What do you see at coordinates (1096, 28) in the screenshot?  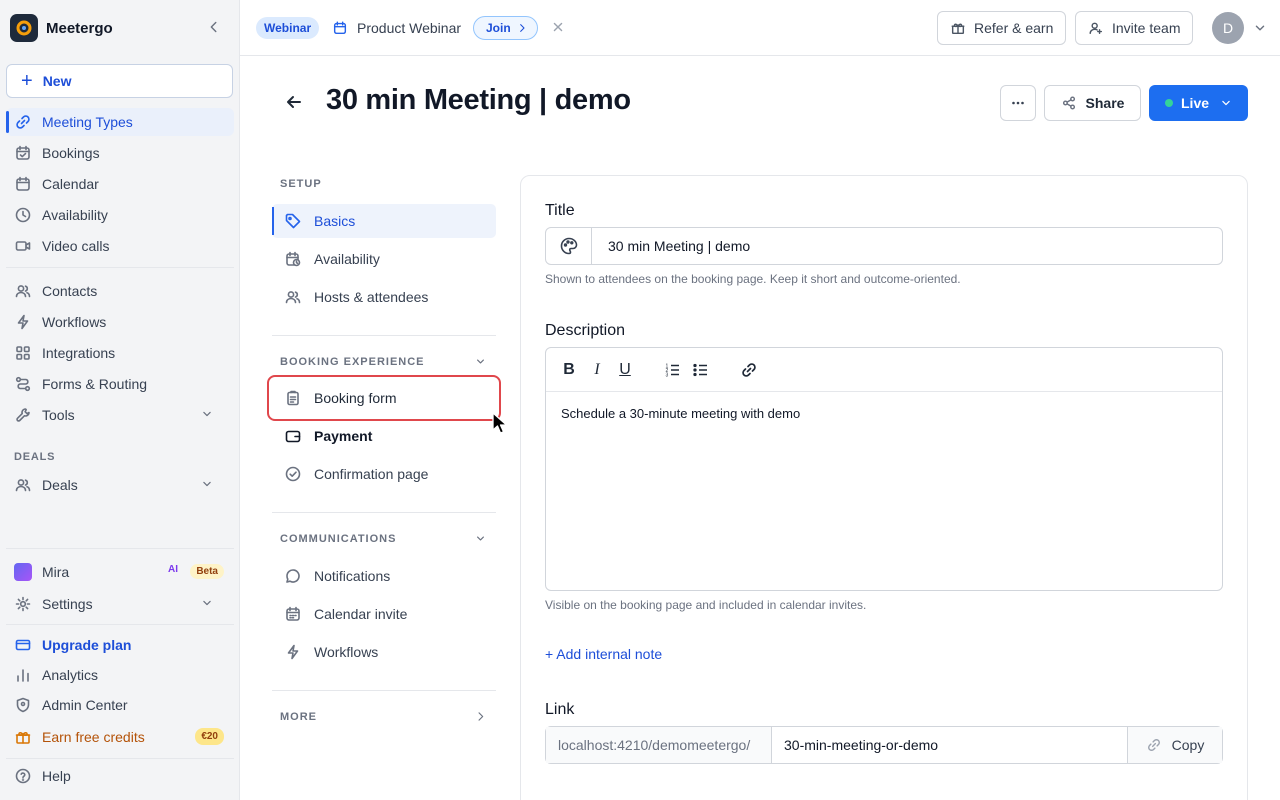 I see `add-user-icon` at bounding box center [1096, 28].